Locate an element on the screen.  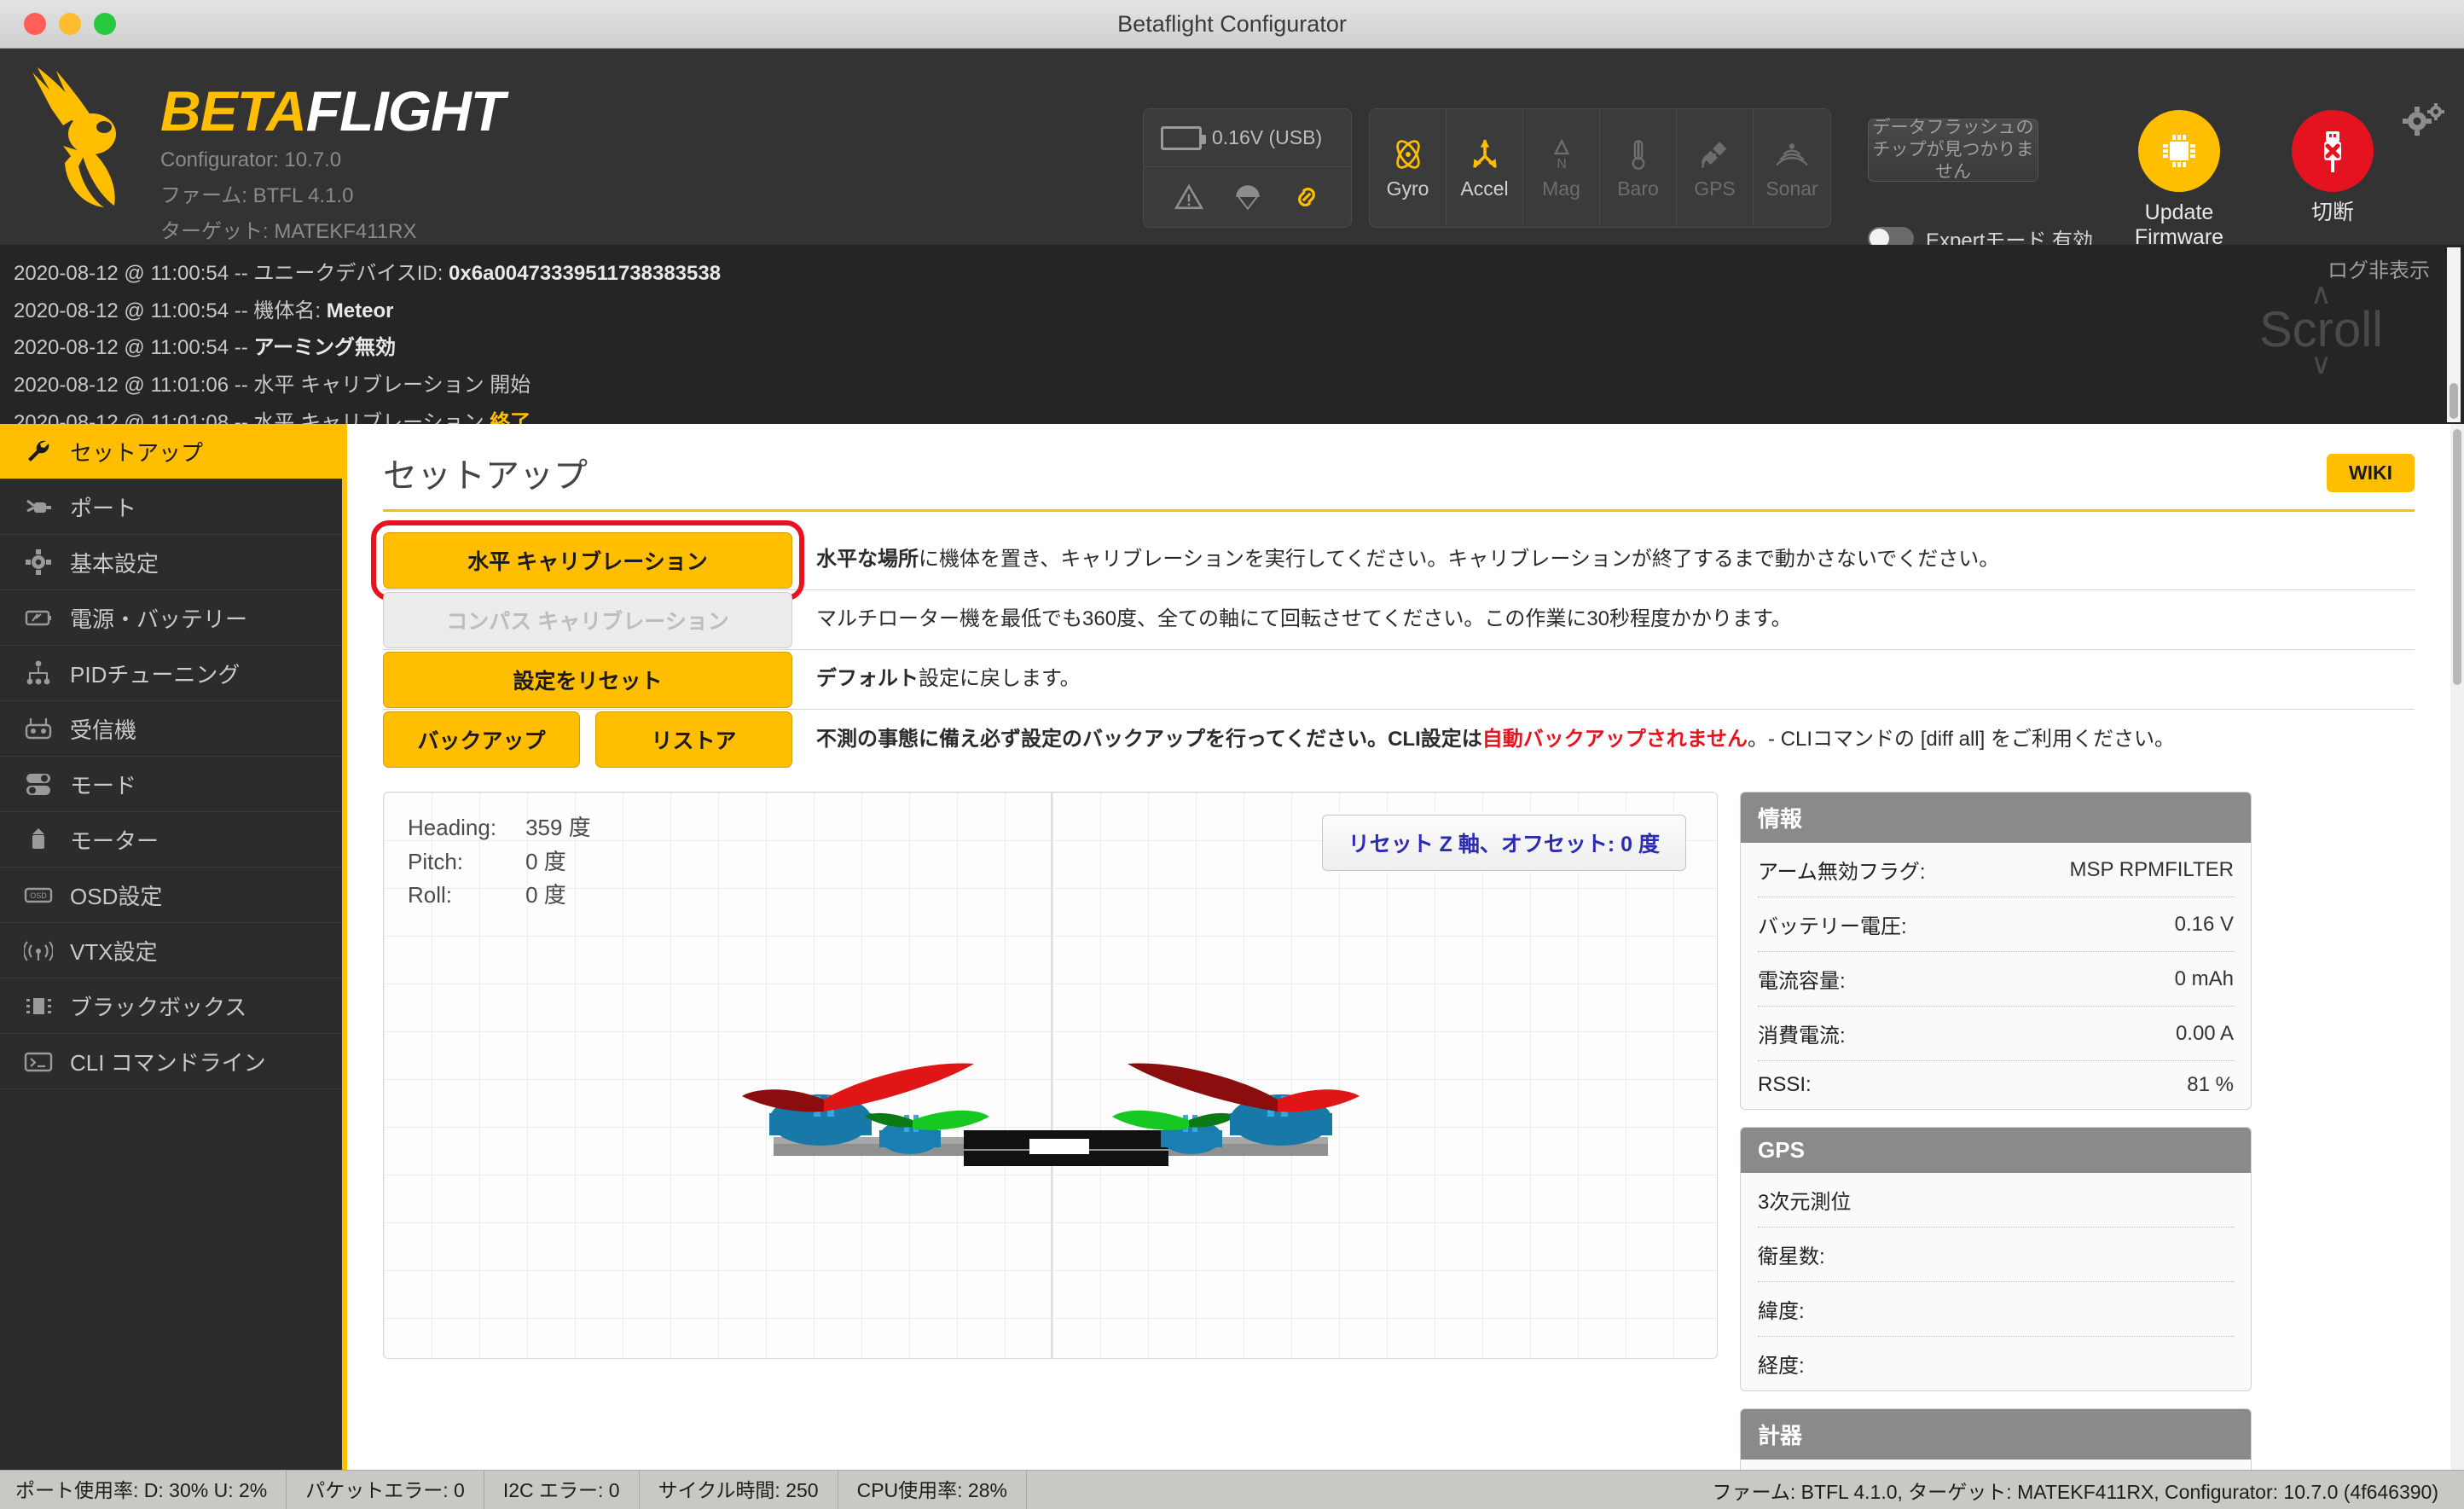
sensor-mag: N Mag is located at coordinates (1561, 168).